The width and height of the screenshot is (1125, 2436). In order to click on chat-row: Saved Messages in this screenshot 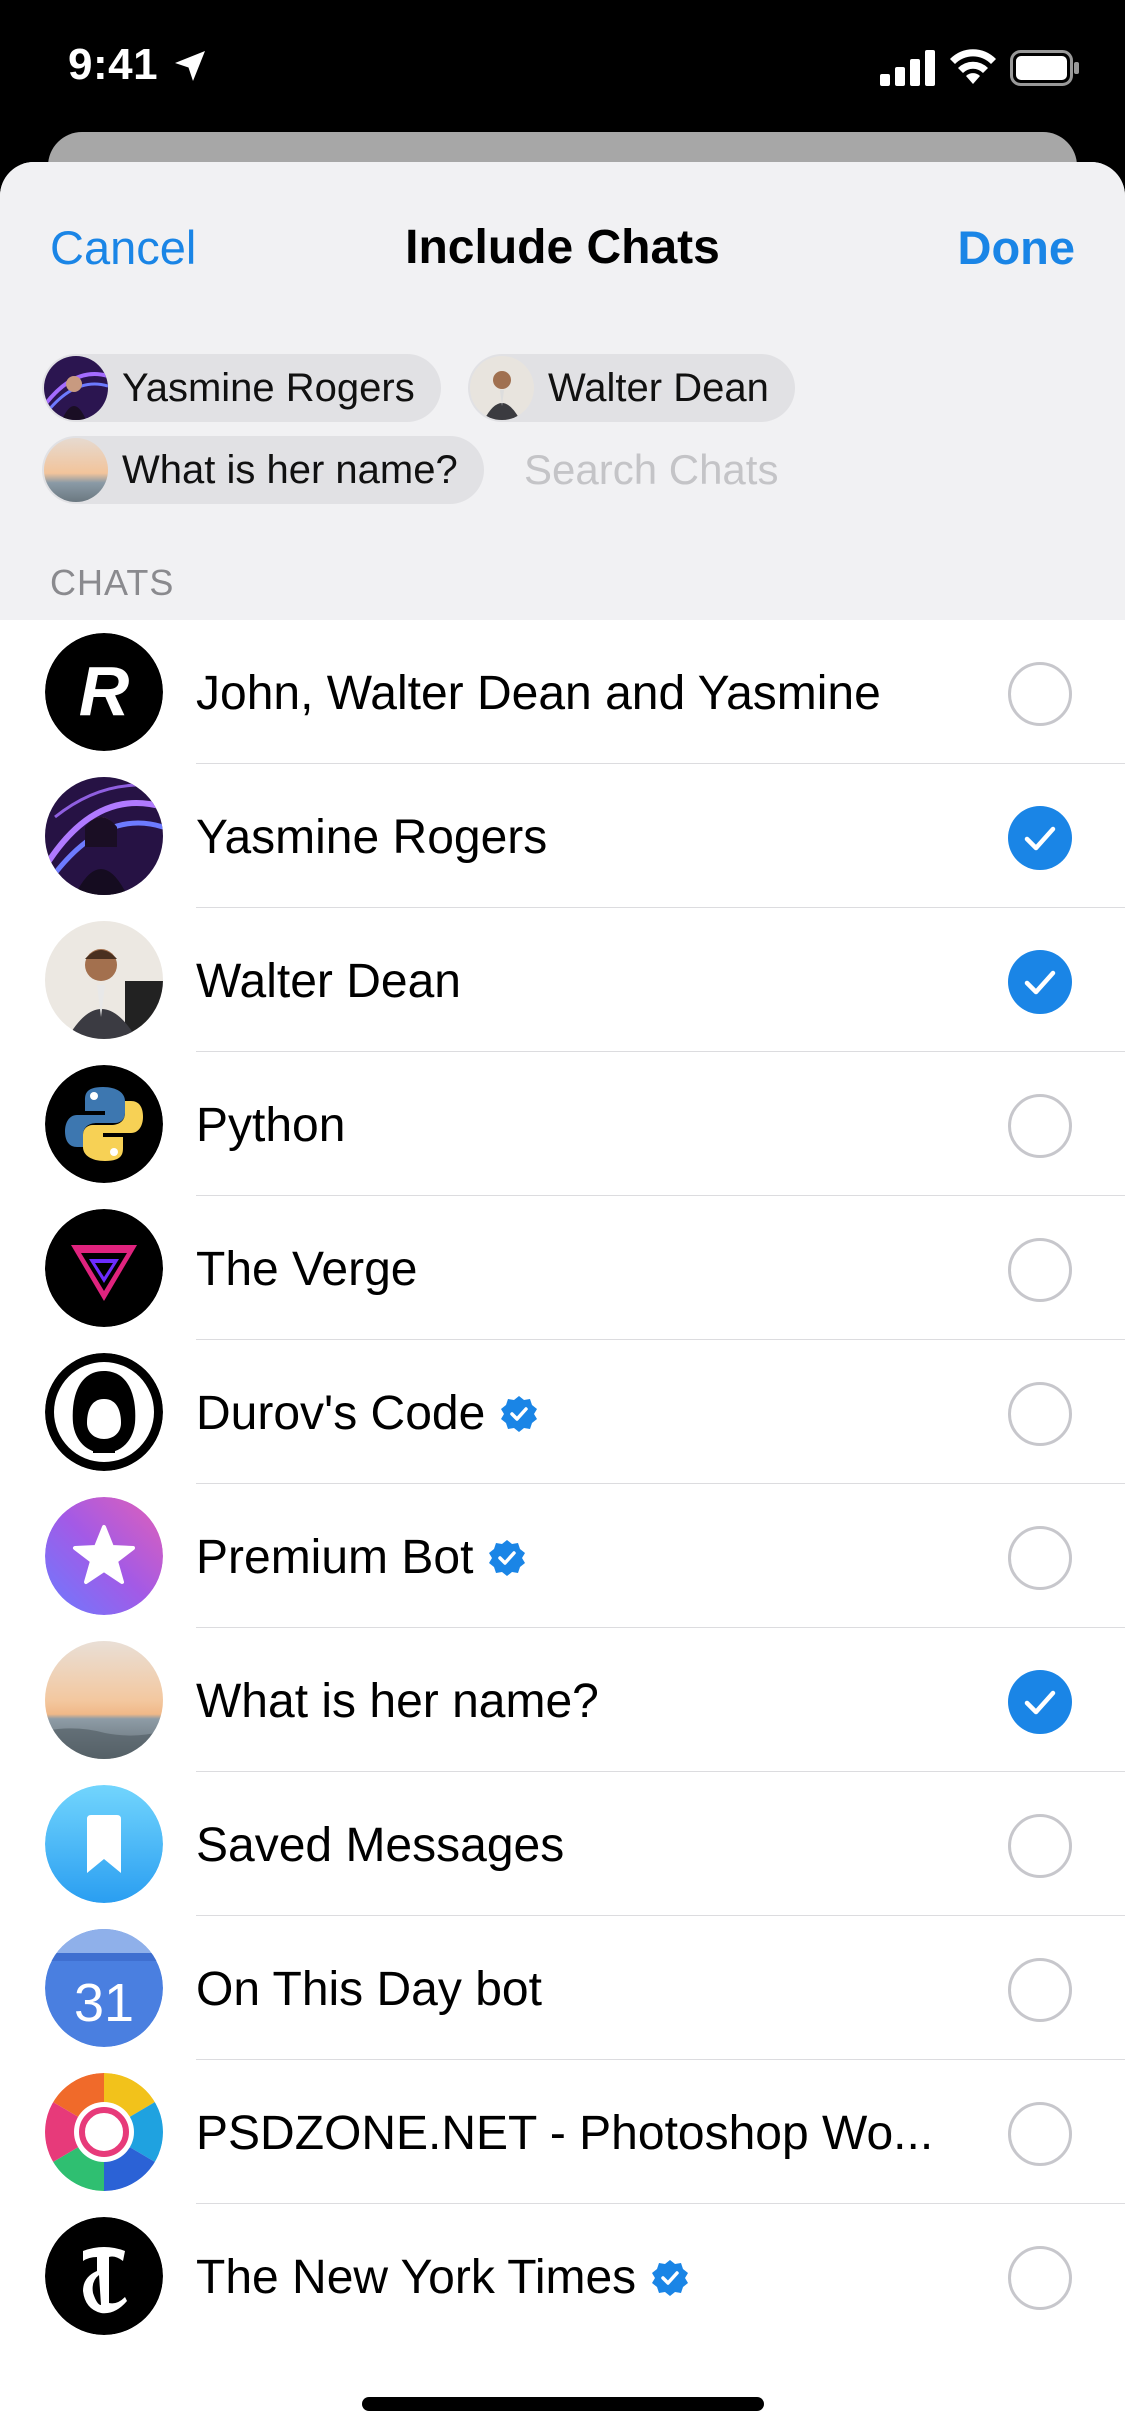, I will do `click(562, 1844)`.